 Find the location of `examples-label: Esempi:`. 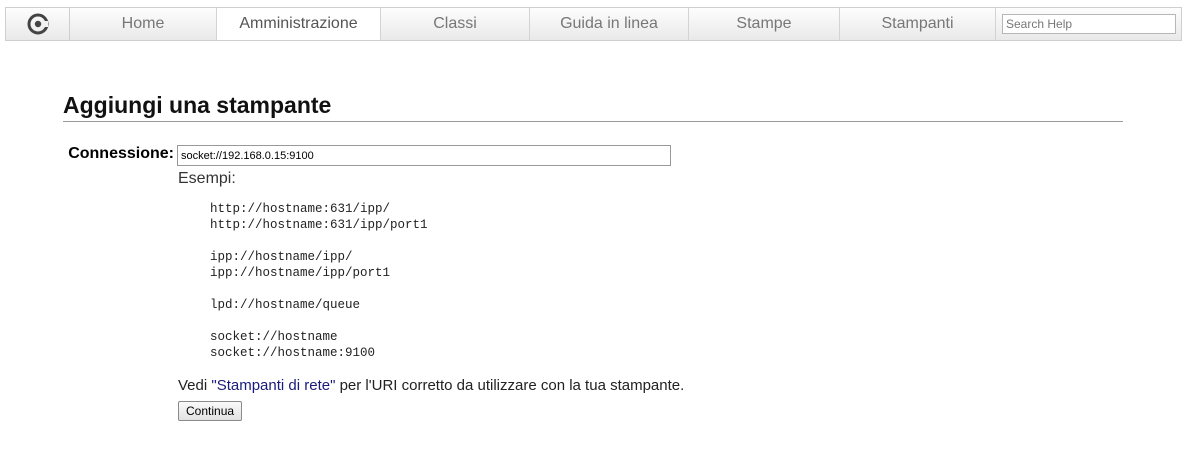

examples-label: Esempi: is located at coordinates (207, 178).